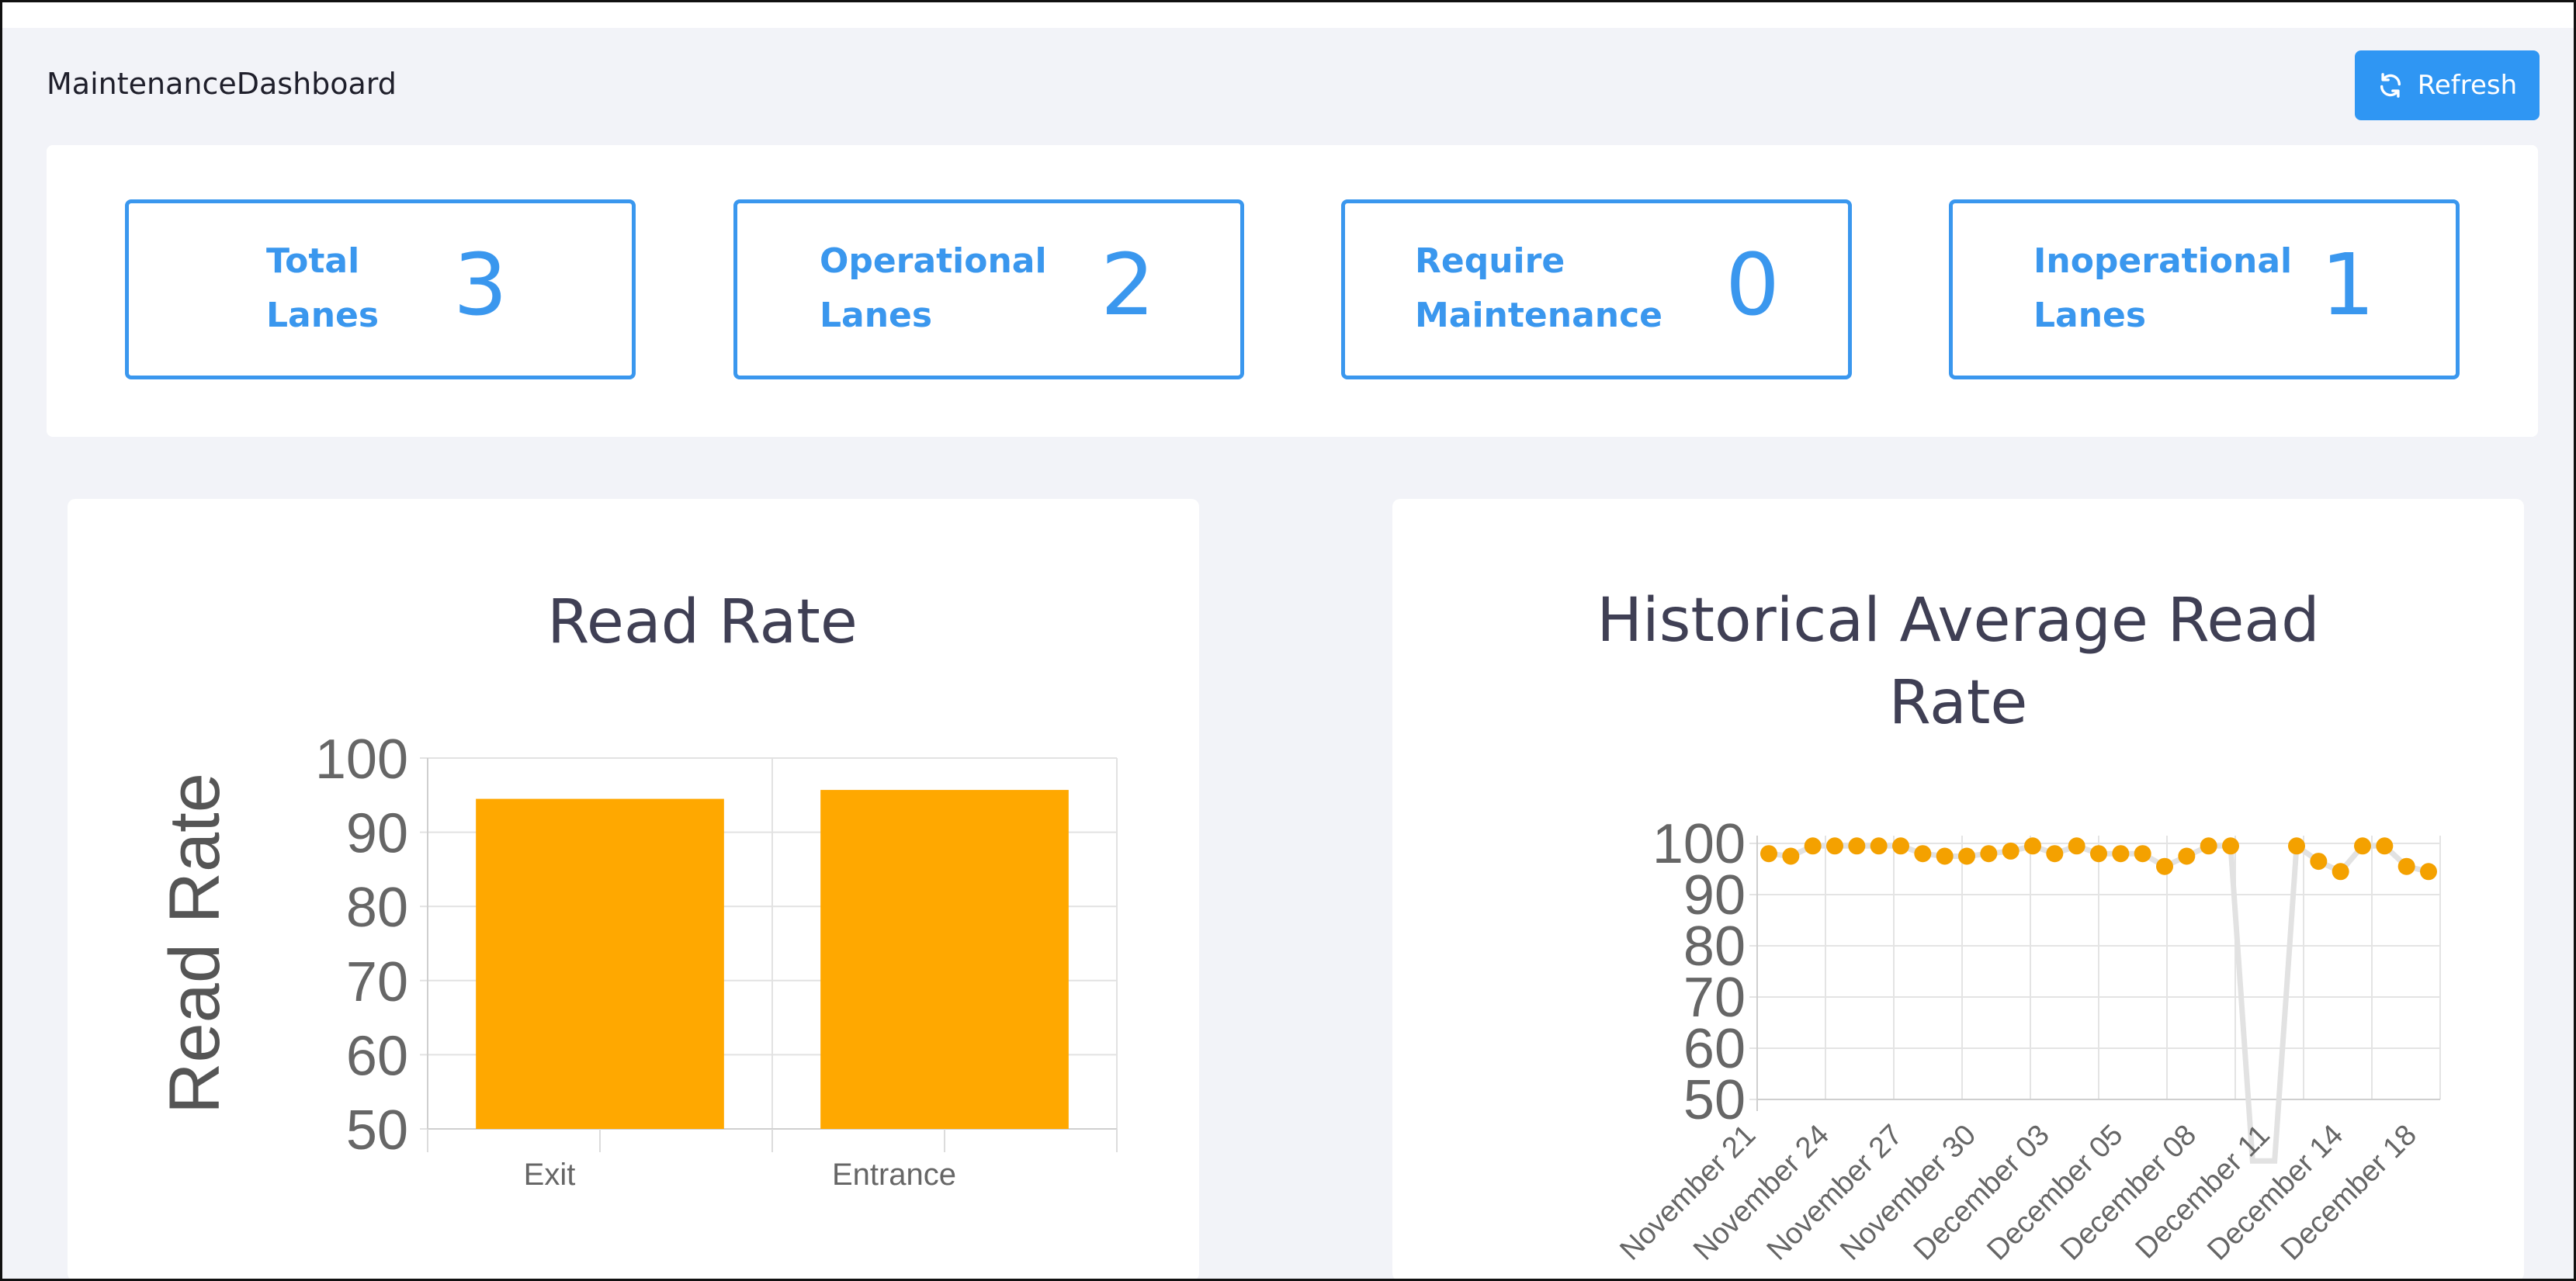  I want to click on chart-title: Read Rate, so click(702, 622).